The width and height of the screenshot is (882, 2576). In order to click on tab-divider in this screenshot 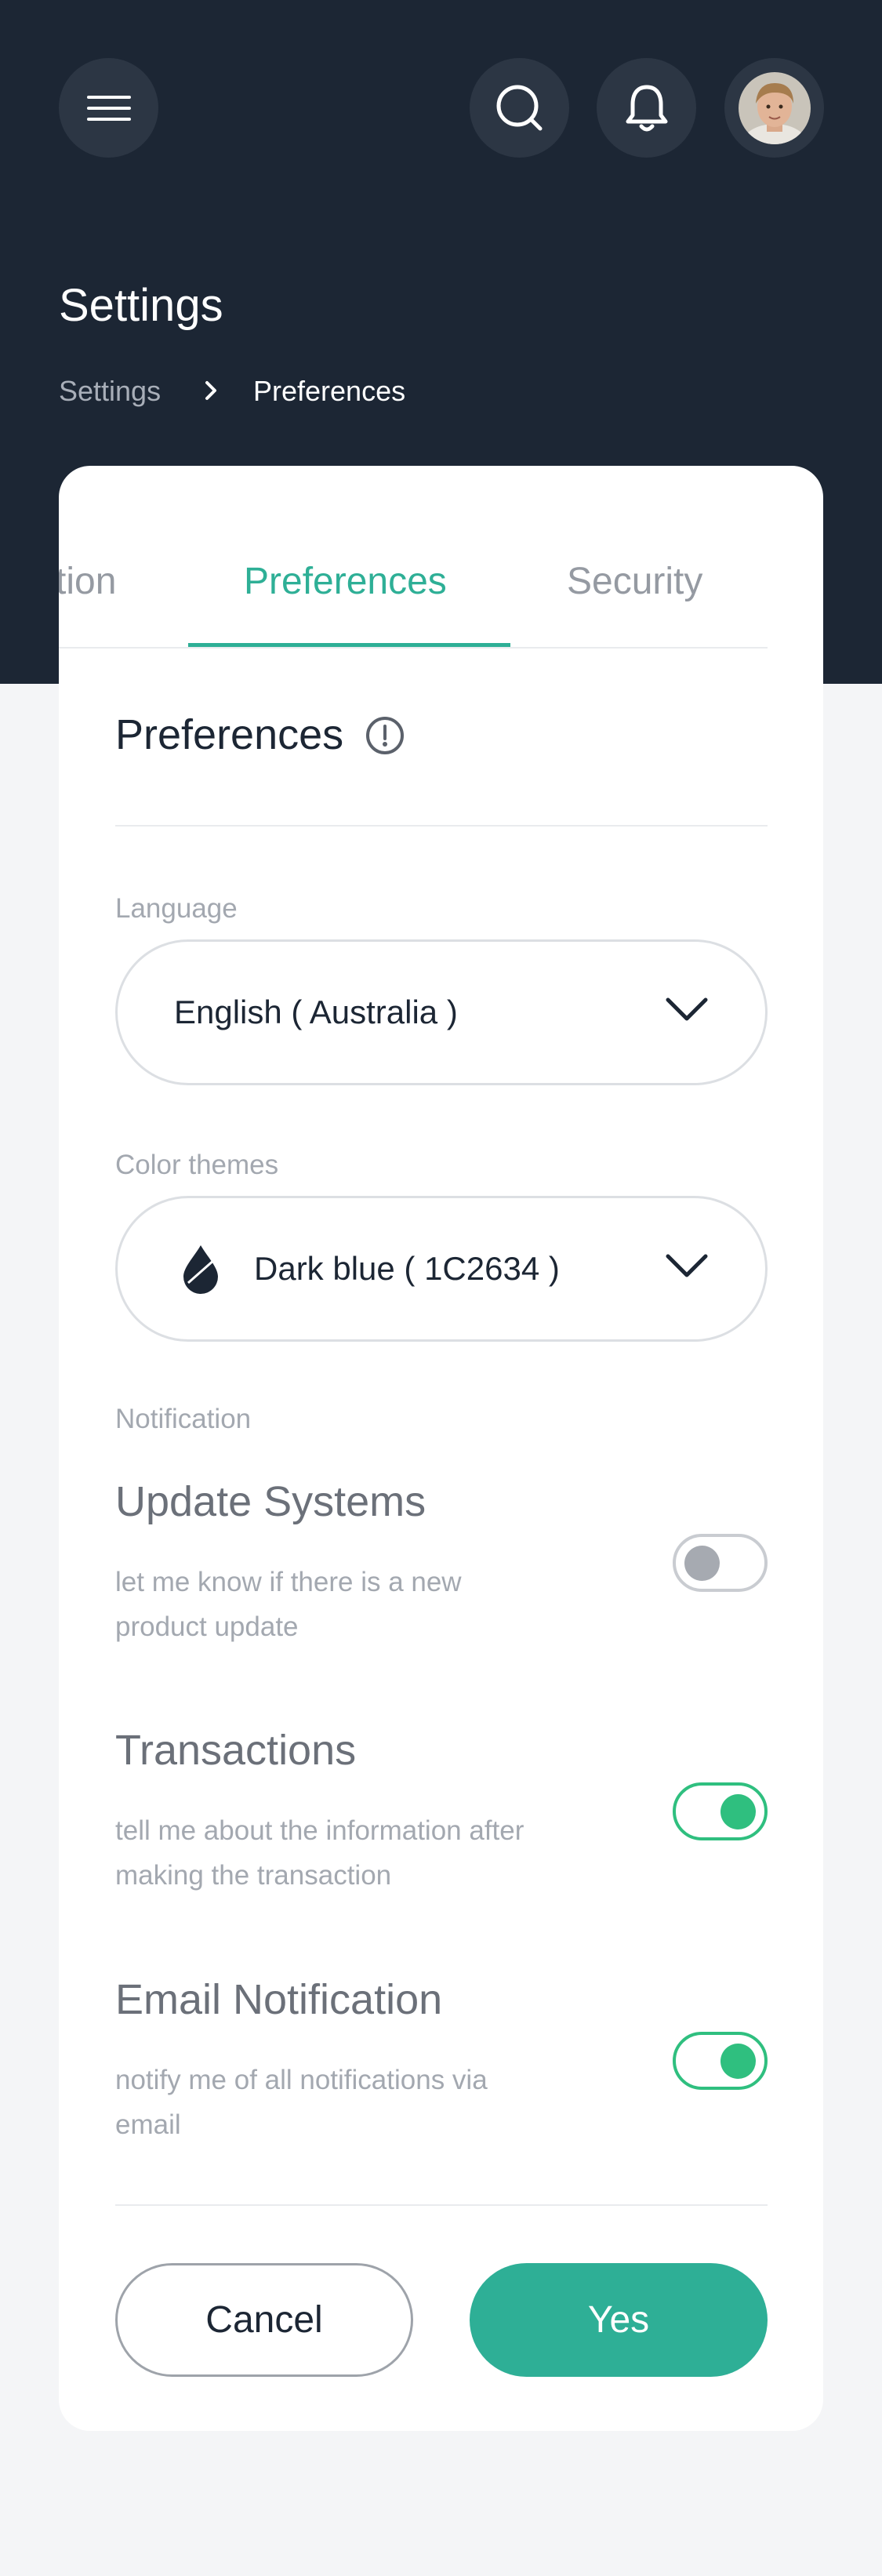, I will do `click(413, 648)`.